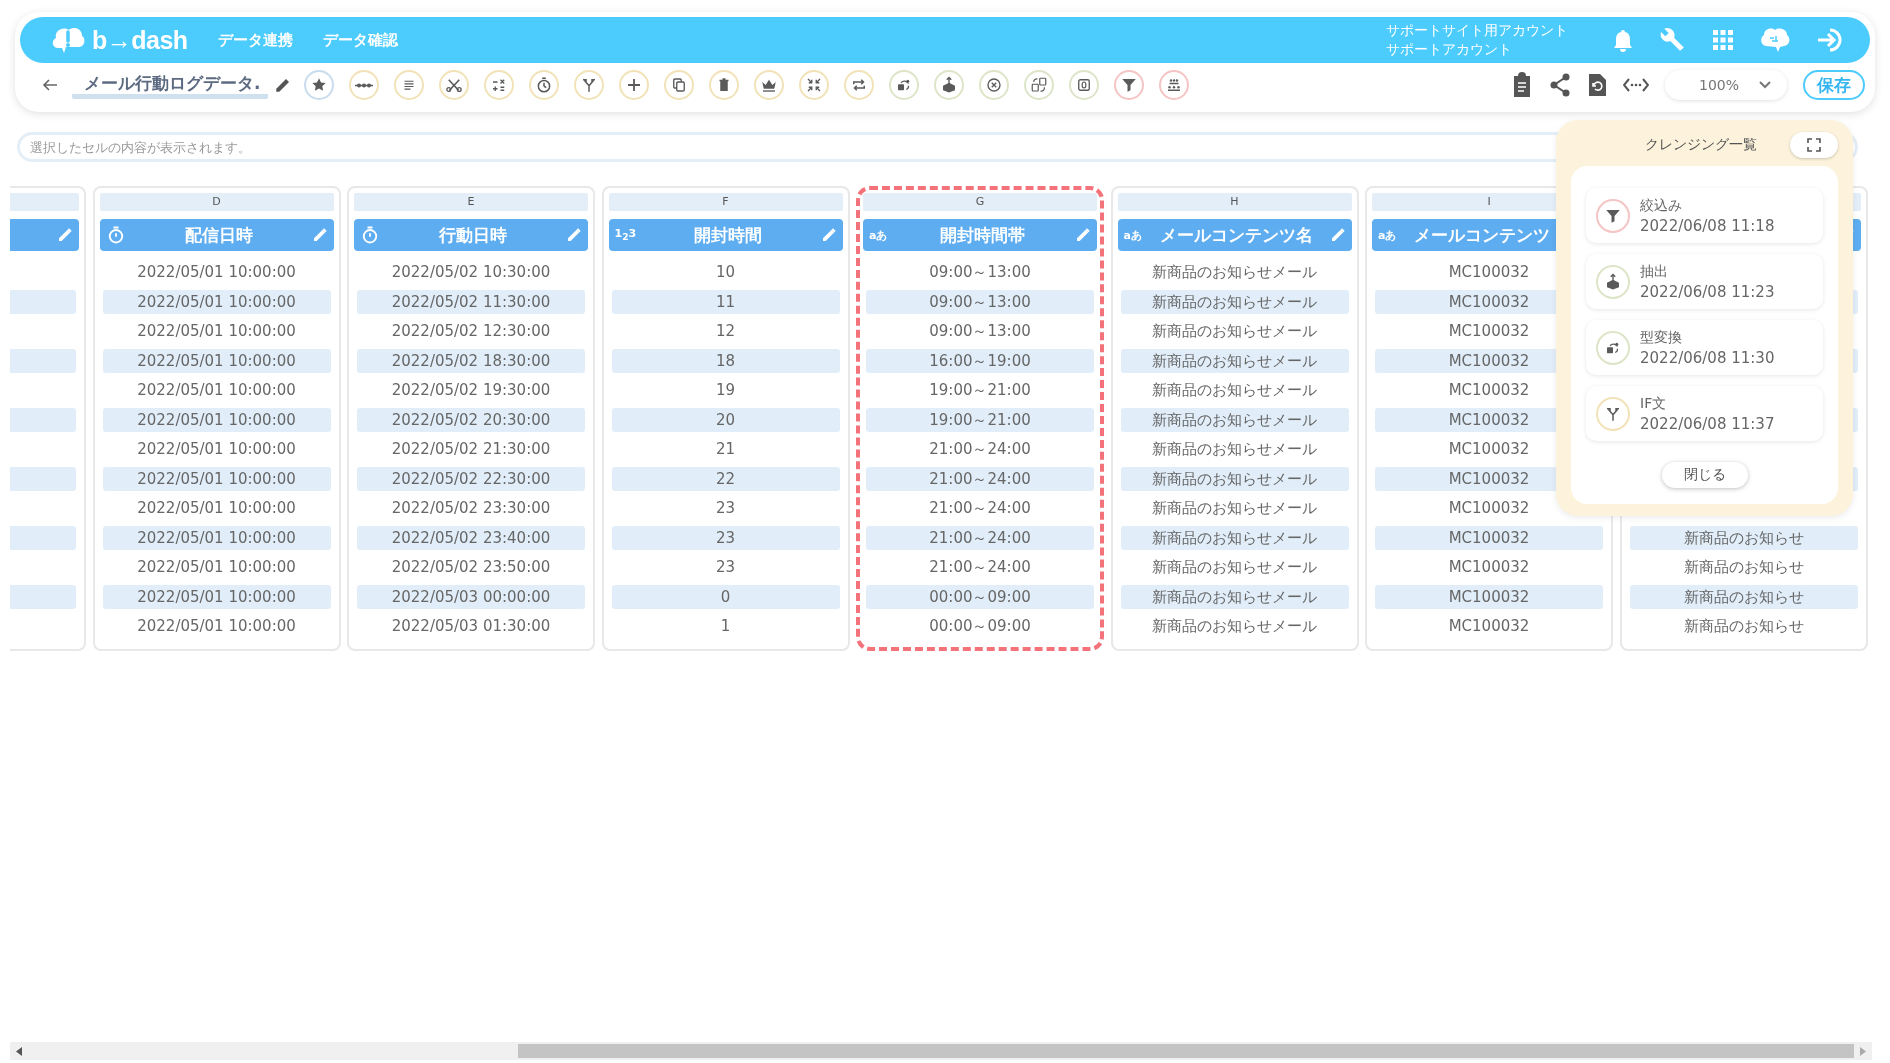 The width and height of the screenshot is (1890, 1063). Describe the element at coordinates (1174, 85) in the screenshot. I see `grid-dots-button` at that location.